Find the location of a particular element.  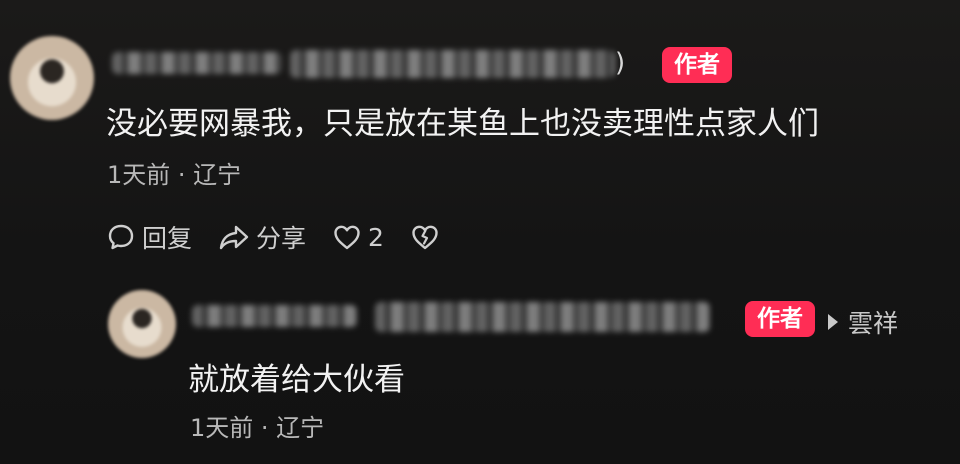

heart-icon is located at coordinates (347, 237).